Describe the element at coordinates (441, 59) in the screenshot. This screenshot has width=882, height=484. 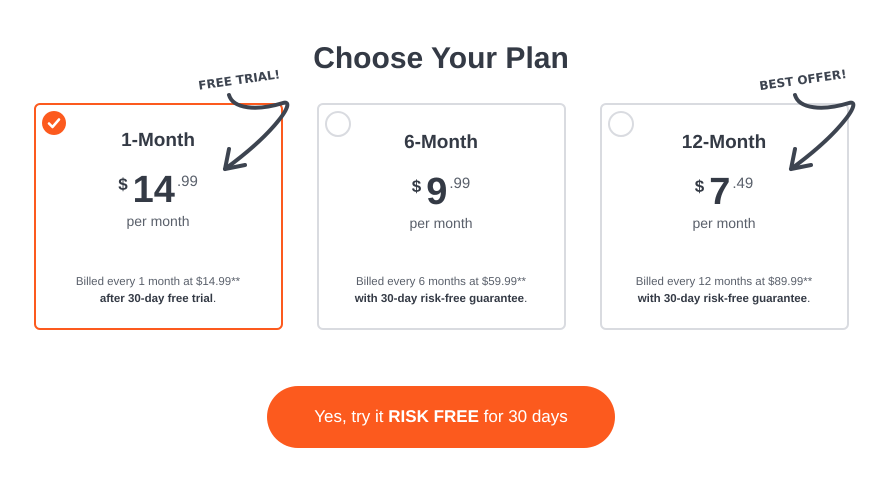
I see `page-title: Choose Your Plan` at that location.